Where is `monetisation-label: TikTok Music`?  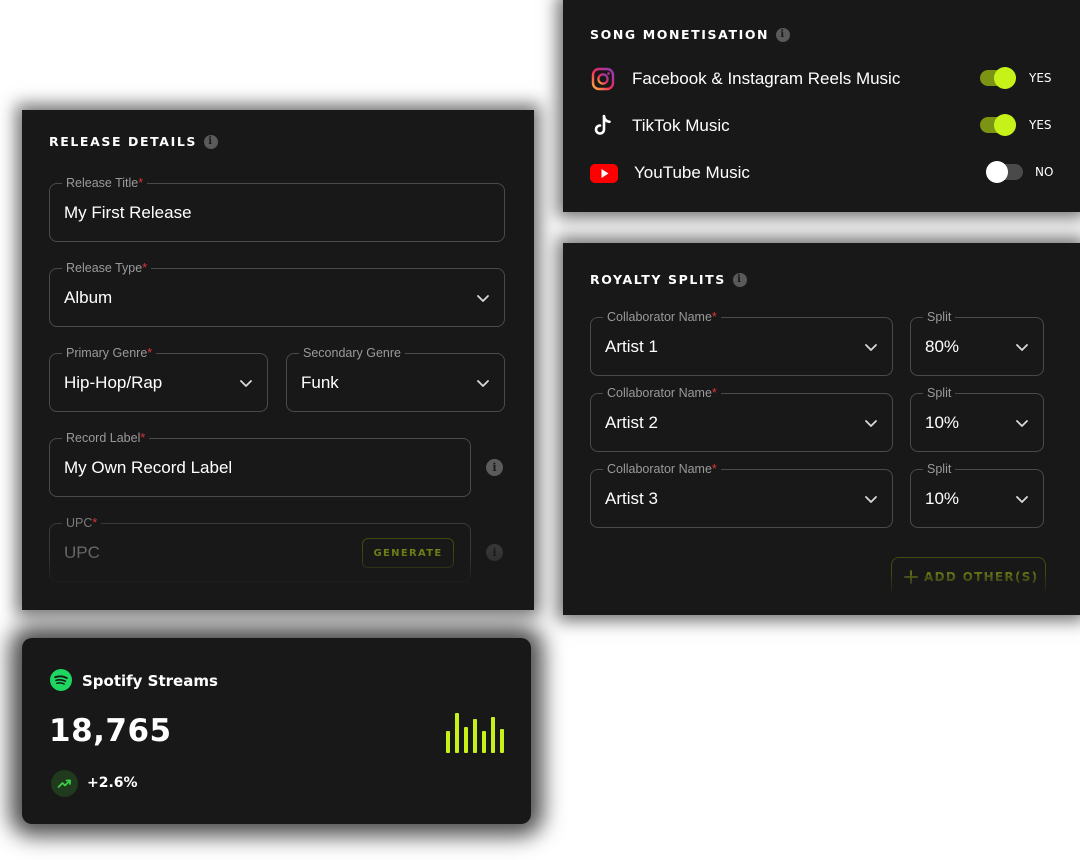
monetisation-label: TikTok Music is located at coordinates (681, 125).